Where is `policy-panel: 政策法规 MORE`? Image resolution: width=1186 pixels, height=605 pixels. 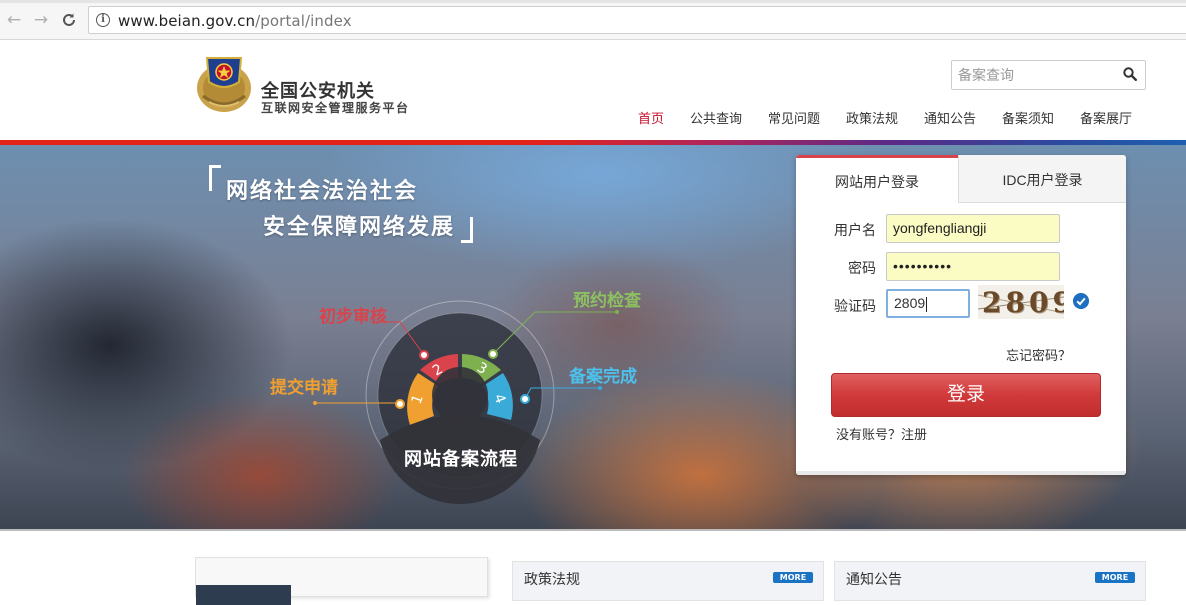
policy-panel: 政策法规 MORE is located at coordinates (668, 581).